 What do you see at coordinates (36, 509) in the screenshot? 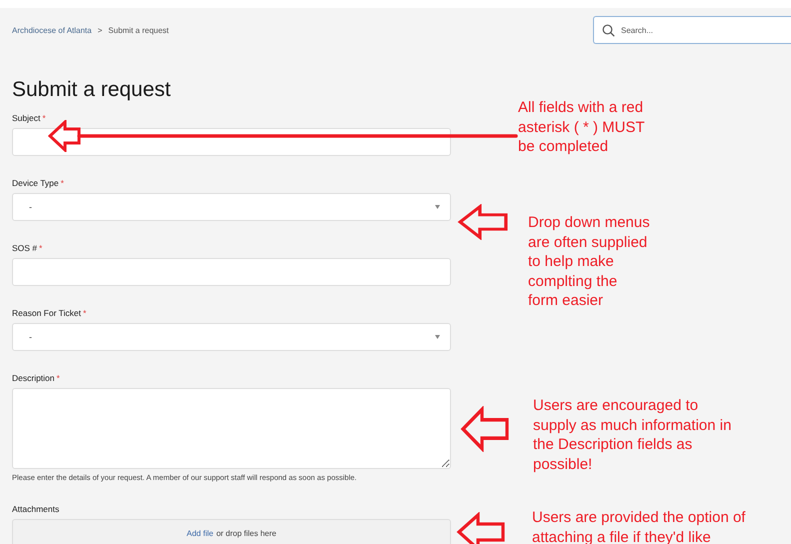
I see `field-label: Attachments` at bounding box center [36, 509].